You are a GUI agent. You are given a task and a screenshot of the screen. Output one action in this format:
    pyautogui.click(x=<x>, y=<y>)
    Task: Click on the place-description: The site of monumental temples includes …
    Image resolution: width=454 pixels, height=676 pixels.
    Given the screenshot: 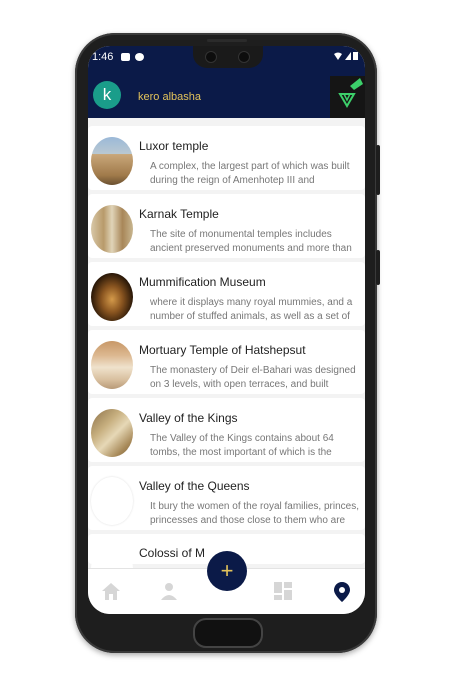 What is the action you would take?
    pyautogui.click(x=251, y=241)
    